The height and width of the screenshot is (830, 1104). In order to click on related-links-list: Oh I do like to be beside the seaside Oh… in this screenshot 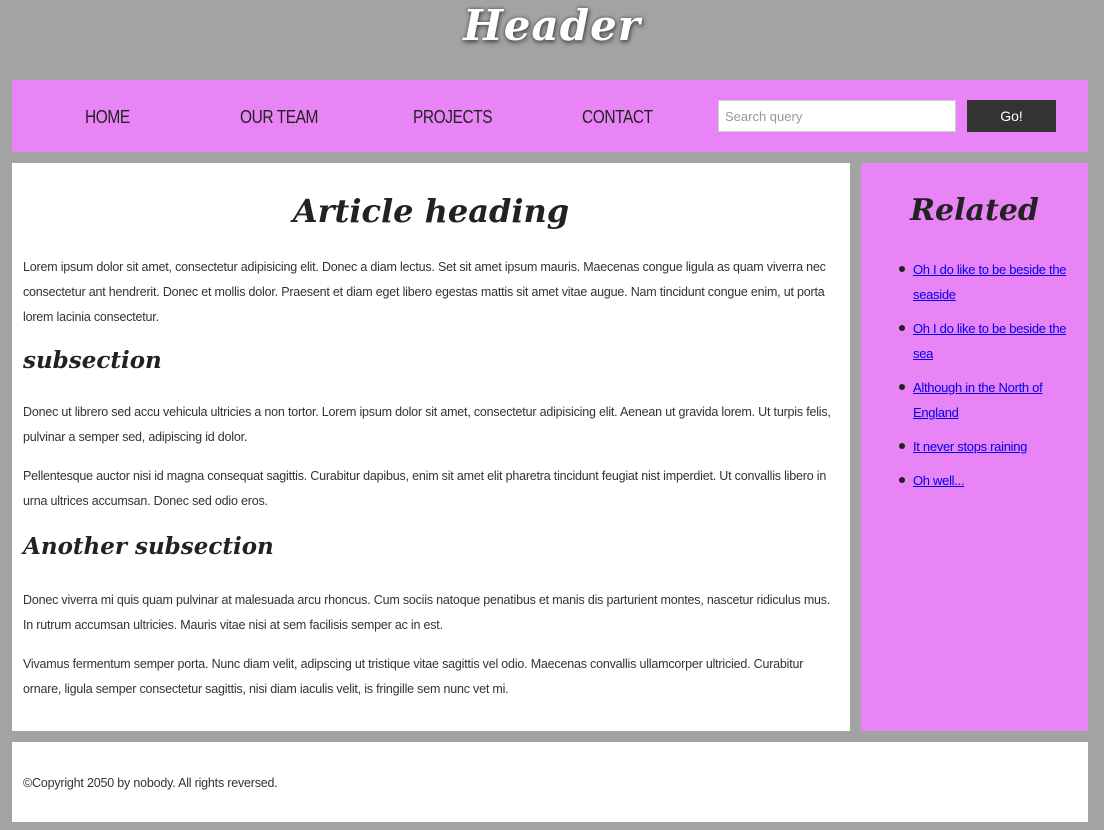, I will do `click(974, 375)`.